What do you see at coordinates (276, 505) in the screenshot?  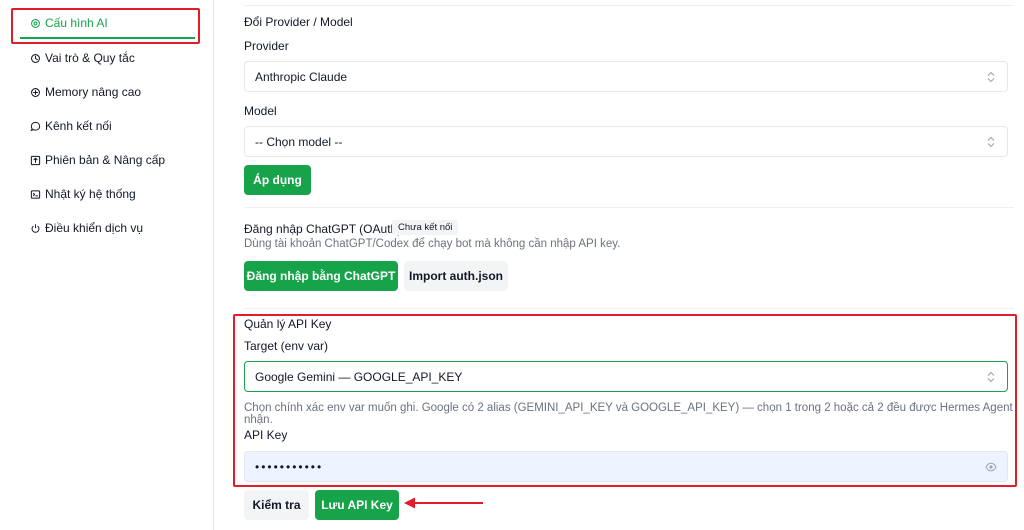 I see `check-key-button: Kiểm tra` at bounding box center [276, 505].